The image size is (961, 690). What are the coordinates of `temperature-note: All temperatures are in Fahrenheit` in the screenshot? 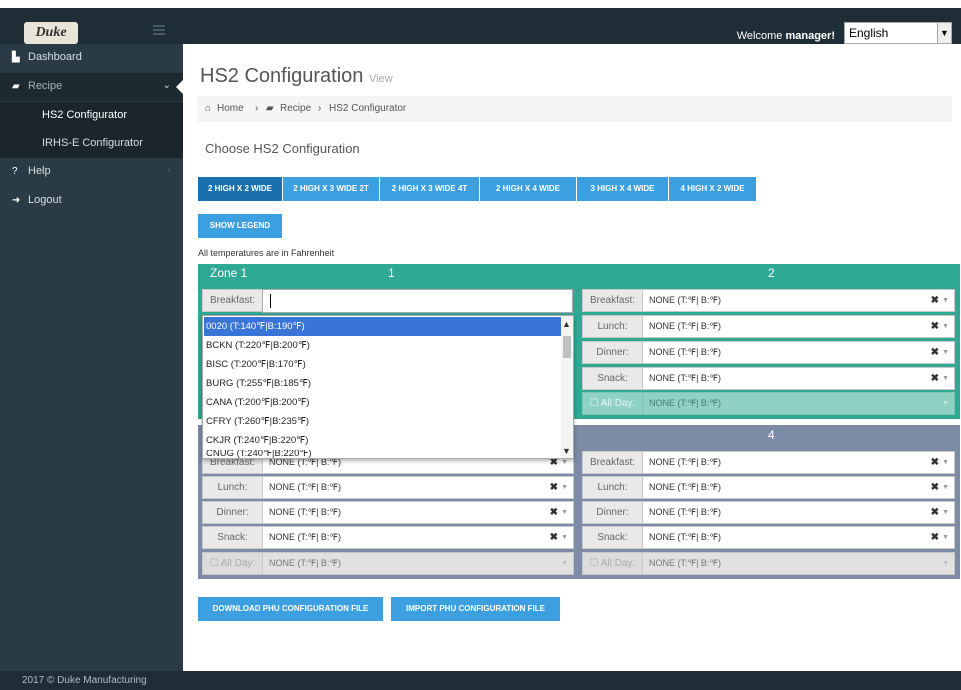 It's located at (266, 253).